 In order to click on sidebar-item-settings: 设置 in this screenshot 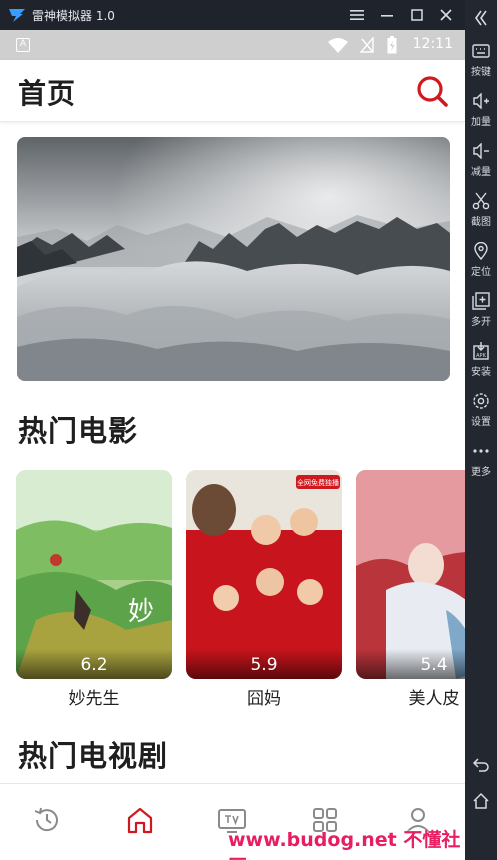, I will do `click(481, 414)`.